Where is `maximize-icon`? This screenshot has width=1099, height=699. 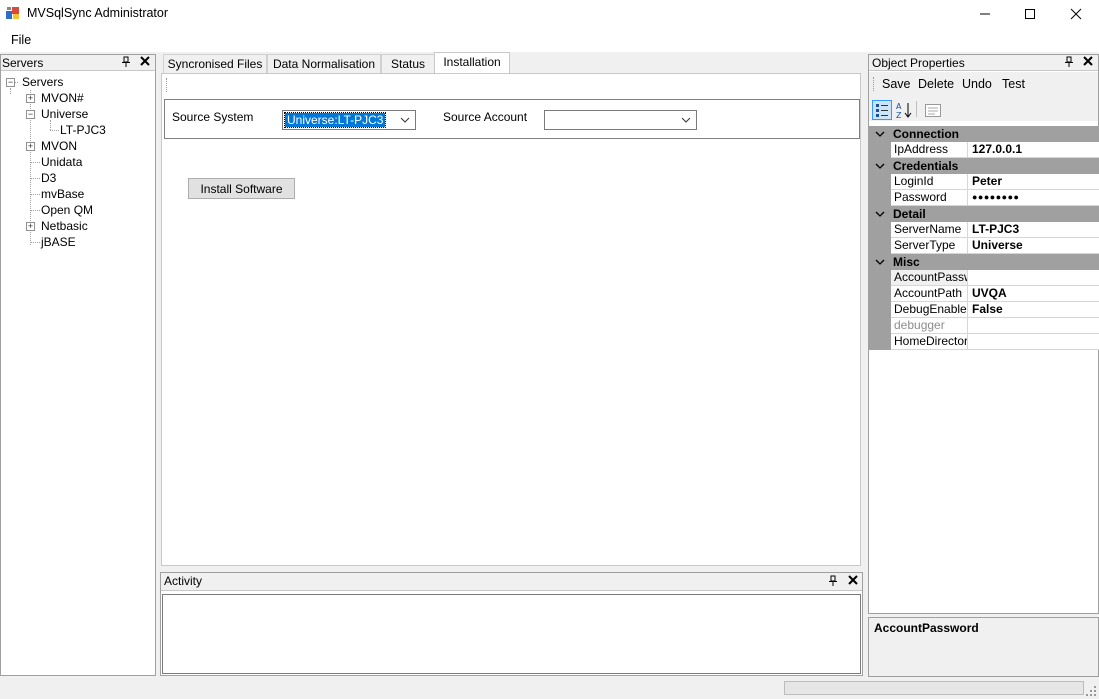 maximize-icon is located at coordinates (1030, 14).